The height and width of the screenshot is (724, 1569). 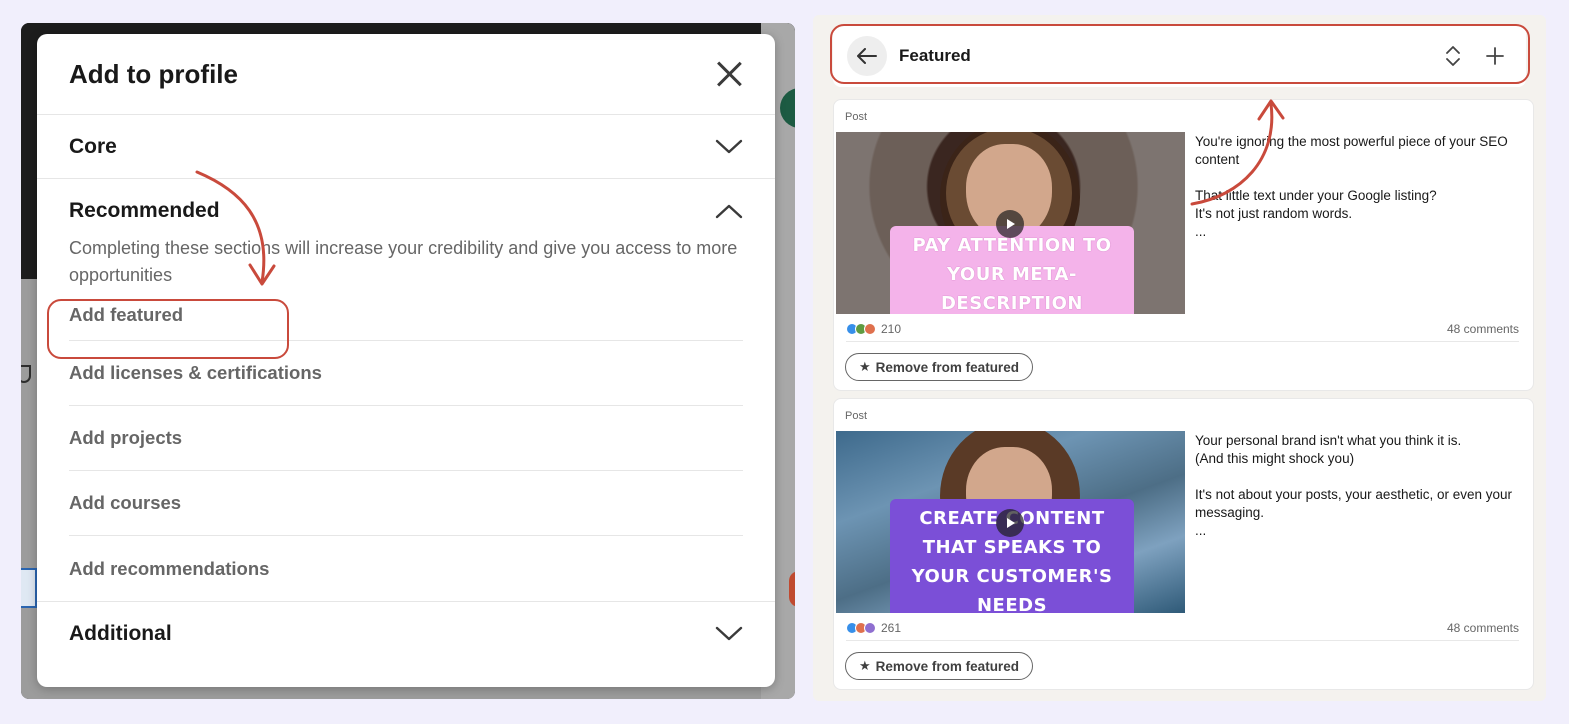 What do you see at coordinates (867, 56) in the screenshot?
I see `arrow-left-icon` at bounding box center [867, 56].